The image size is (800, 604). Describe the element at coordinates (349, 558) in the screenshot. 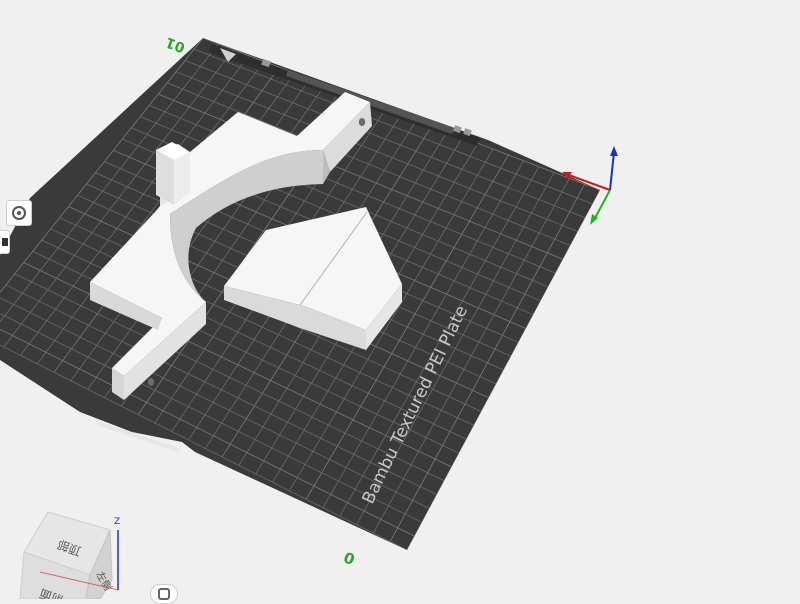

I see `plate-corner-label-bottom: 0` at that location.